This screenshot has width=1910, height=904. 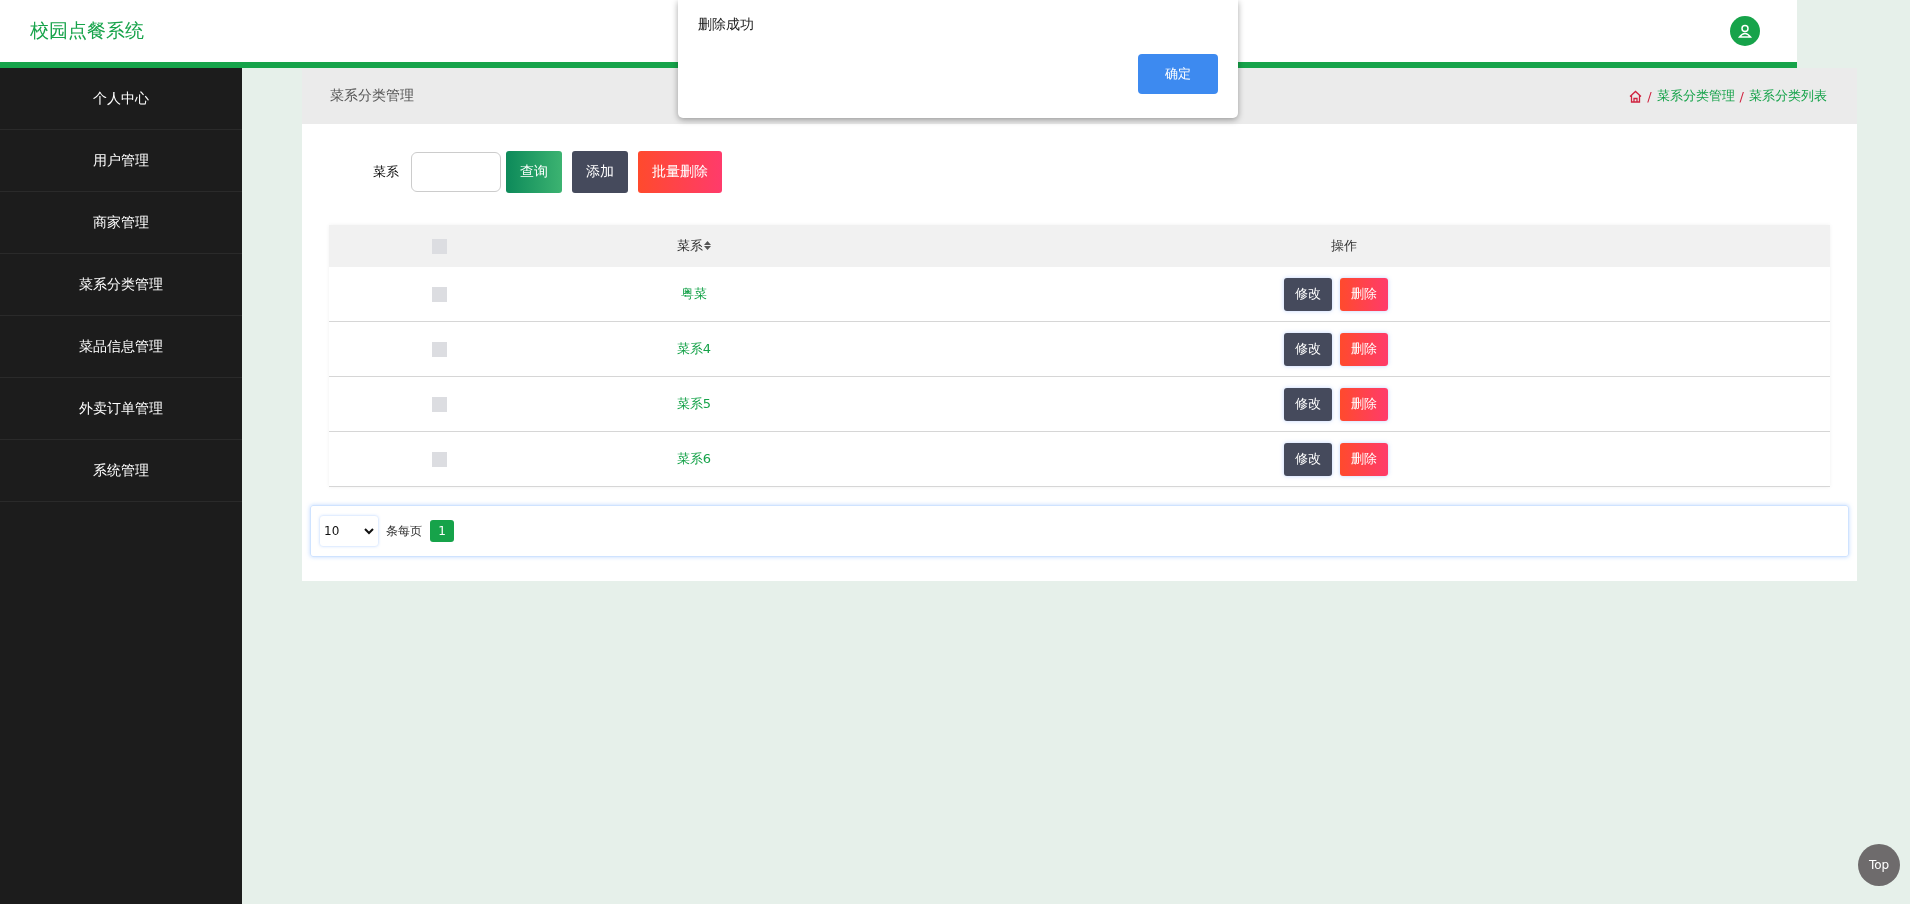 I want to click on search-field, so click(x=456, y=172).